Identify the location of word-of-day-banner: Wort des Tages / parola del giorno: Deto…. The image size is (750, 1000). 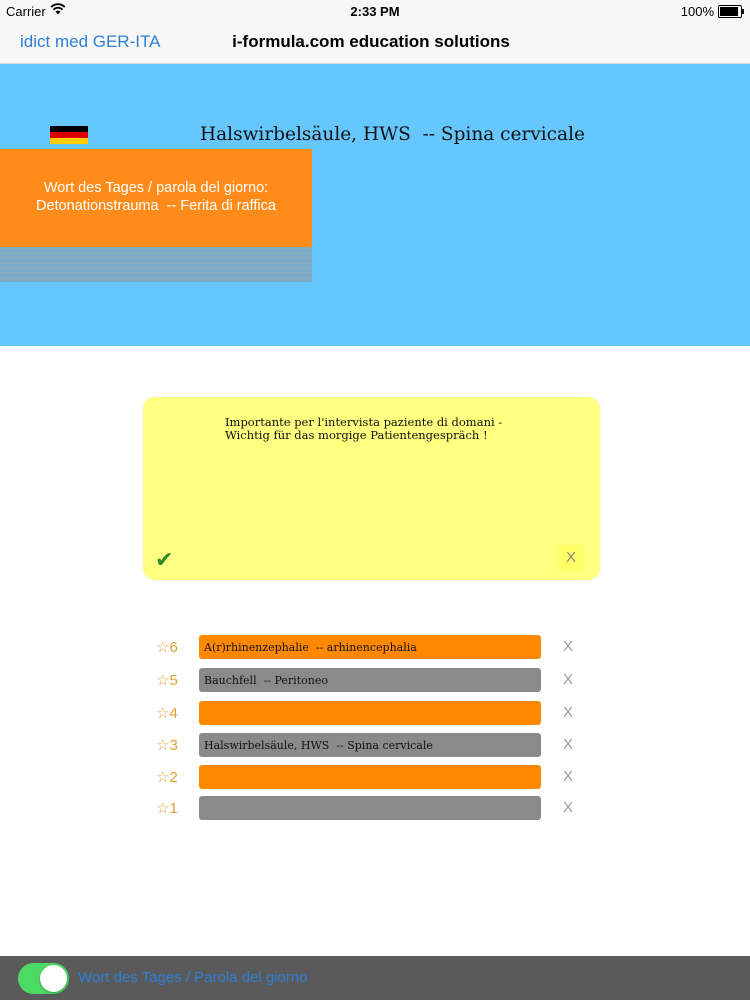
(156, 198).